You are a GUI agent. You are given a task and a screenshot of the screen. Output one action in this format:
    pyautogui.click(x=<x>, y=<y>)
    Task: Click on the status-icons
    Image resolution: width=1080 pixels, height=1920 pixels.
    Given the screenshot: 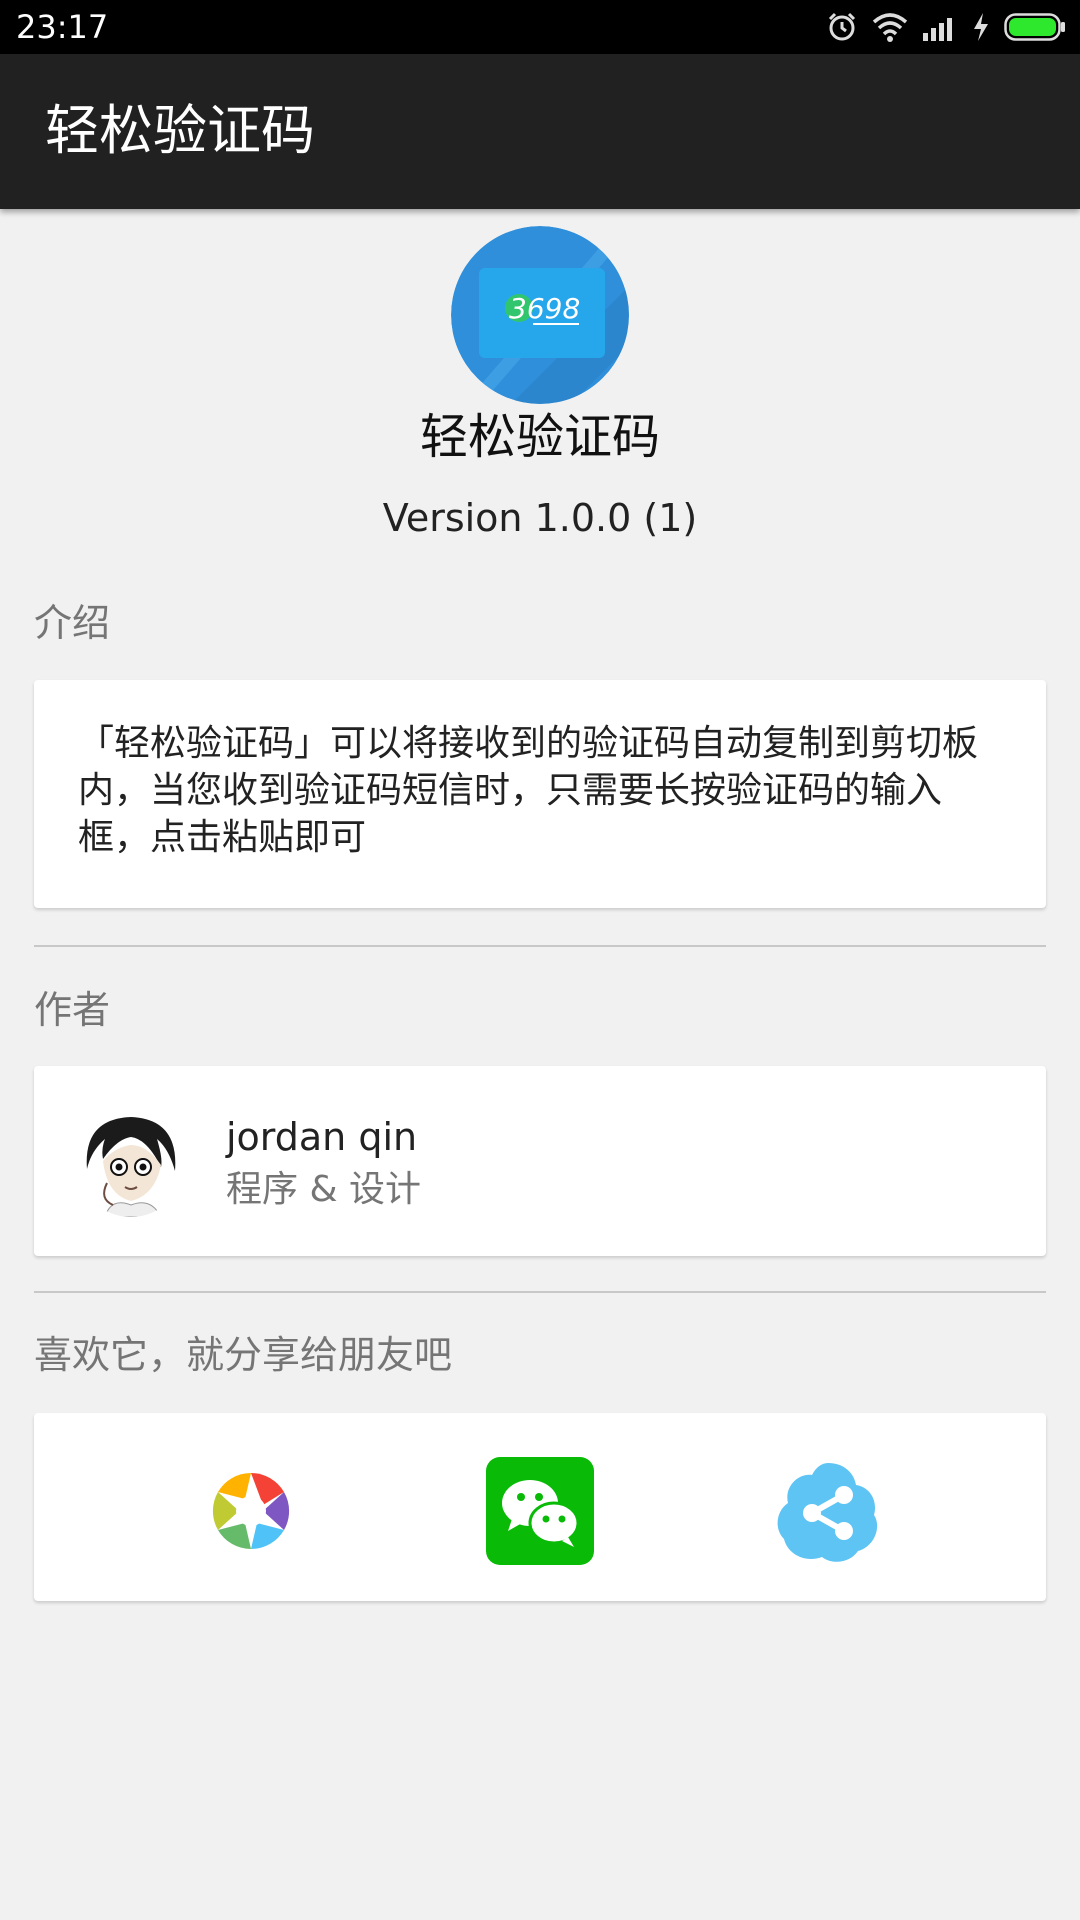 What is the action you would take?
    pyautogui.click(x=946, y=27)
    